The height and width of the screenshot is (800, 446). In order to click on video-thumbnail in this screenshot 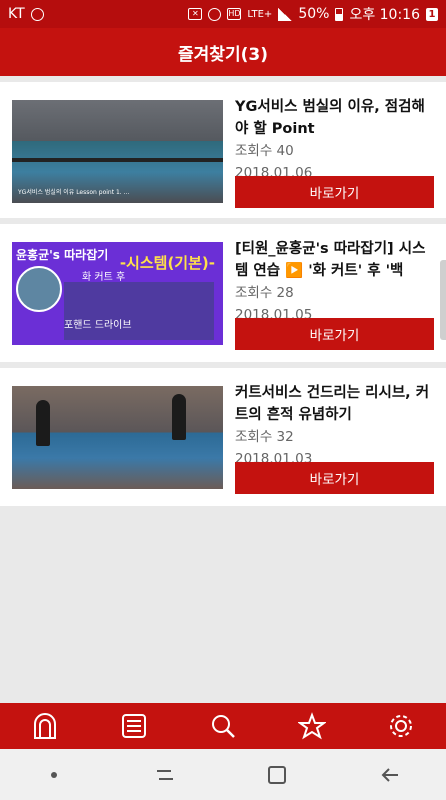, I will do `click(117, 437)`.